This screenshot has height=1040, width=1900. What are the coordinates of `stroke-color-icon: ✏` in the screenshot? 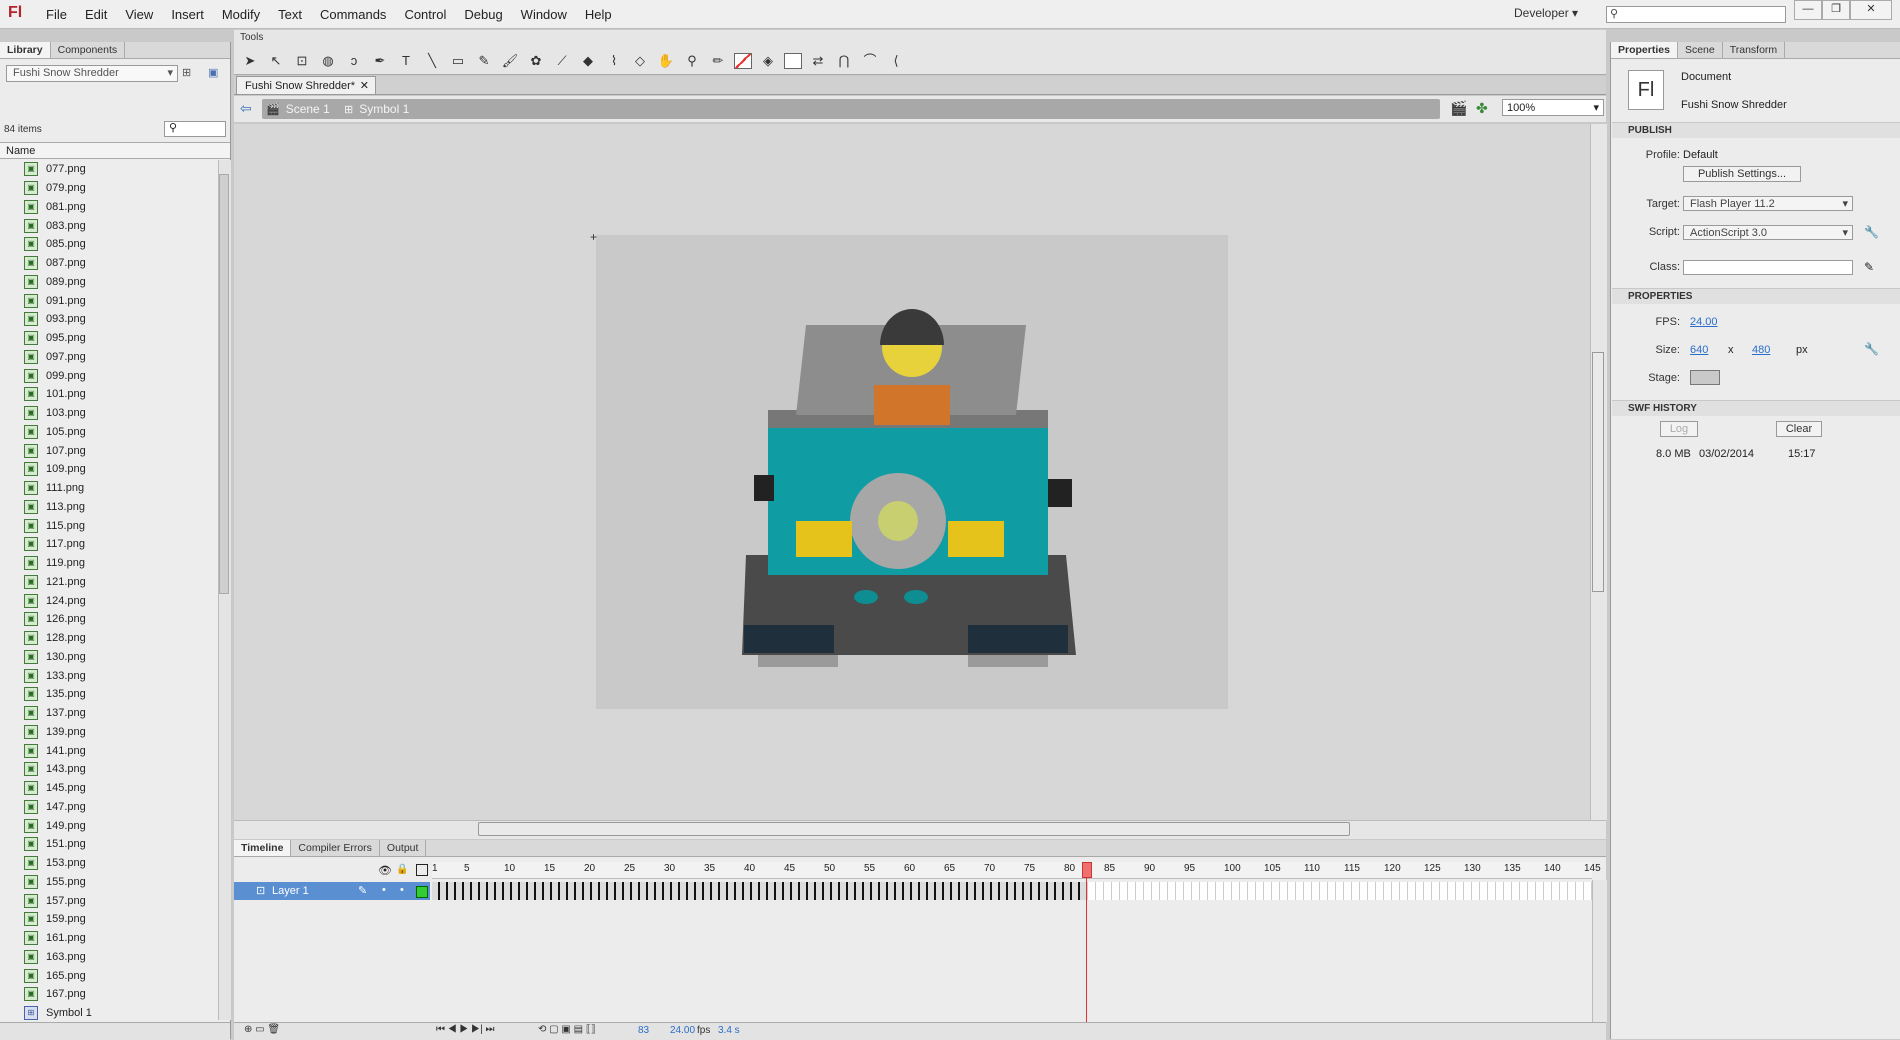 It's located at (718, 61).